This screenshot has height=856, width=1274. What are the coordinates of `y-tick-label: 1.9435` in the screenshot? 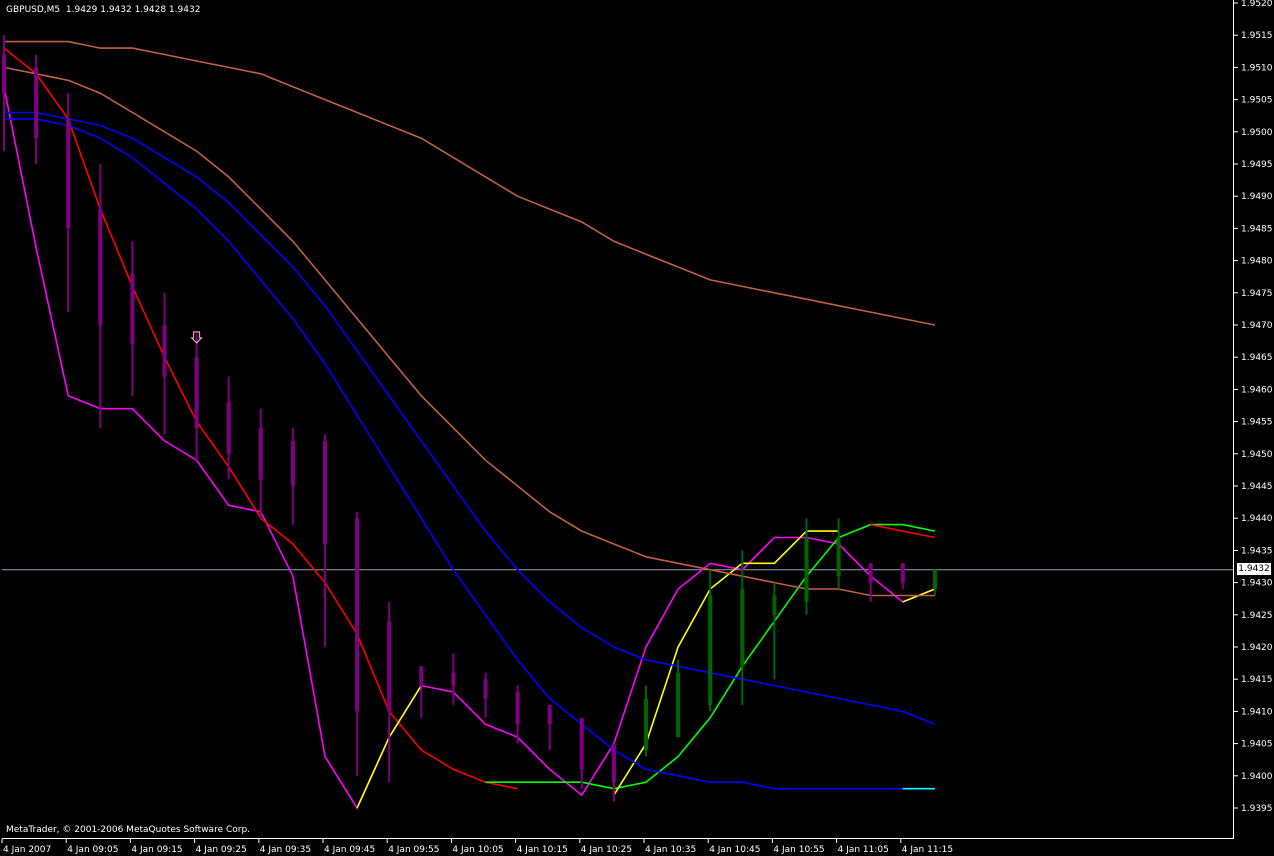 It's located at (1257, 551).